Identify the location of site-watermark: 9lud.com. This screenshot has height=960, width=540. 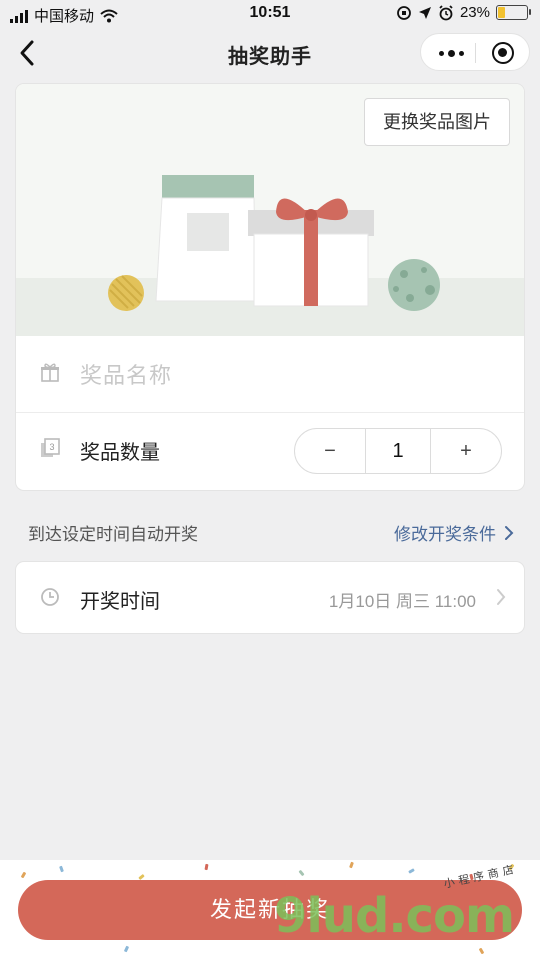
(394, 916).